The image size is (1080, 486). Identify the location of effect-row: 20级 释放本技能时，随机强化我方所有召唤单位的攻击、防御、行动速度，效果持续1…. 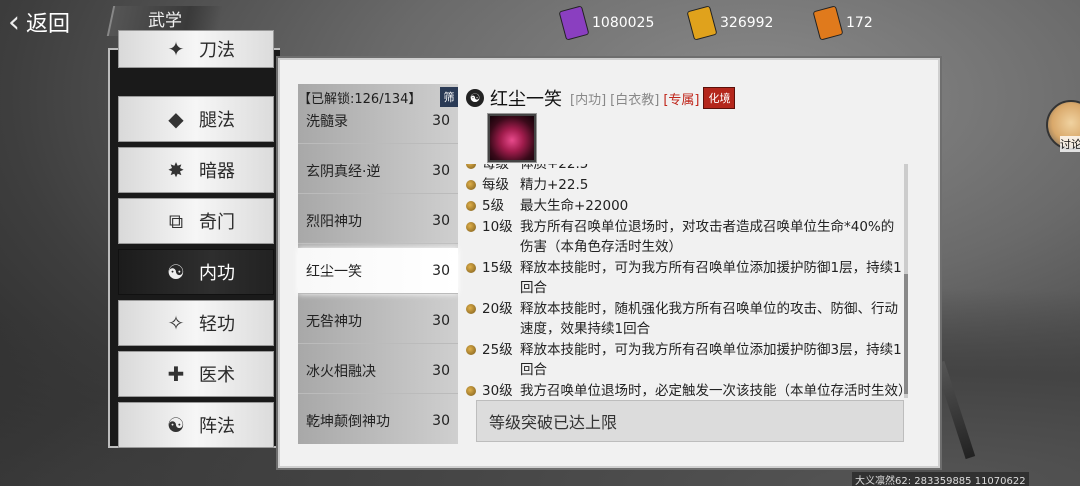
(686, 319).